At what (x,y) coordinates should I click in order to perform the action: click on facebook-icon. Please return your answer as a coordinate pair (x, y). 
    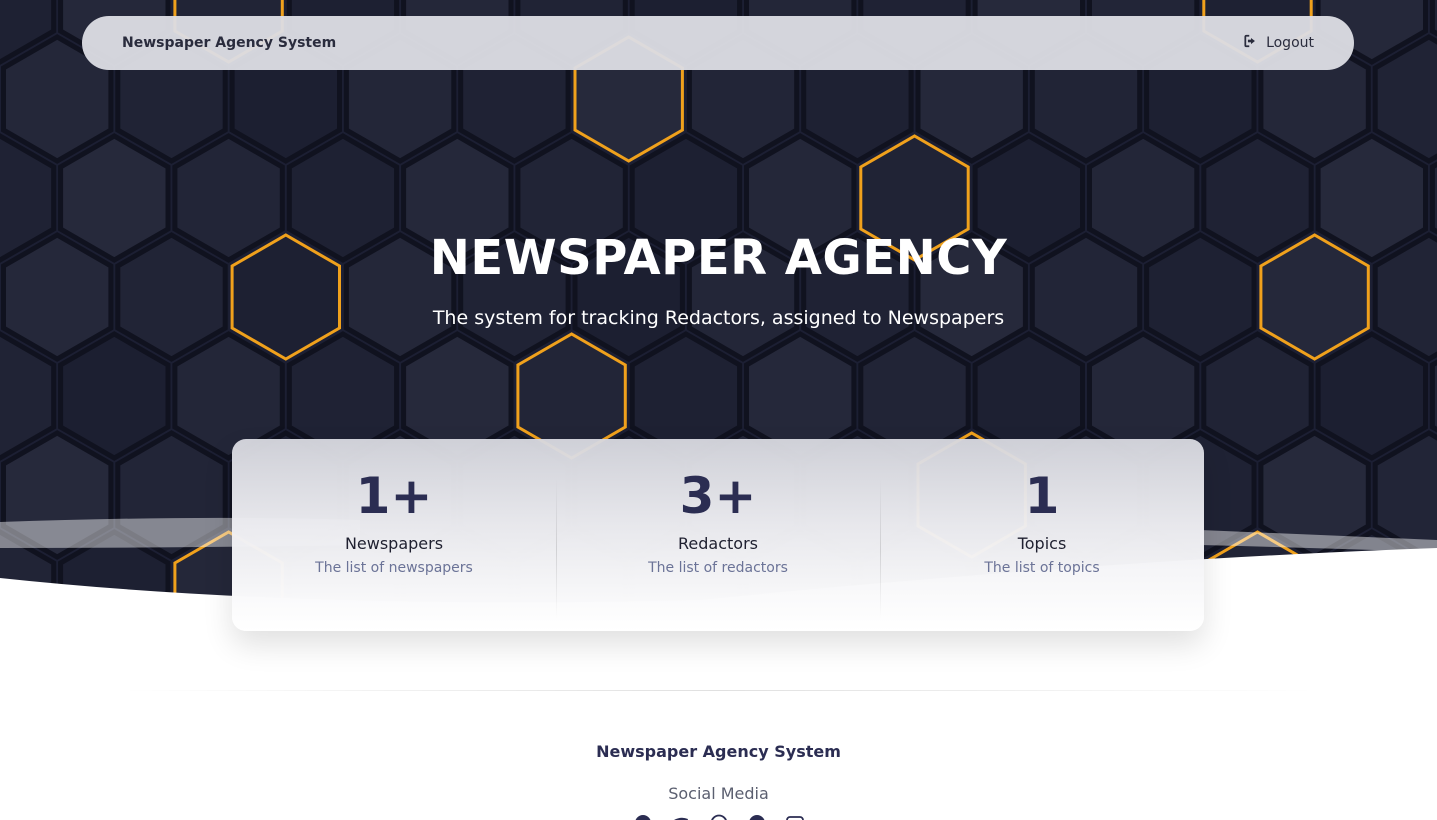
    Looking at the image, I should click on (643, 817).